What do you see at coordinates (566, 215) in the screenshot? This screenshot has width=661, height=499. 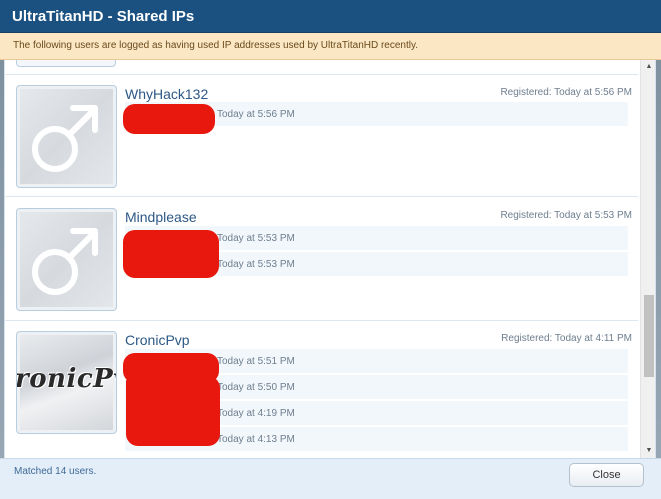 I see `registered-date: Registered: Today at 5:53 PM` at bounding box center [566, 215].